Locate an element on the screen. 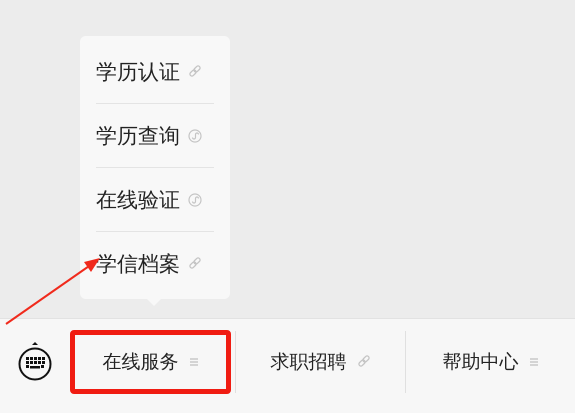 The image size is (575, 413). submenu-item: 在线验证 is located at coordinates (155, 199).